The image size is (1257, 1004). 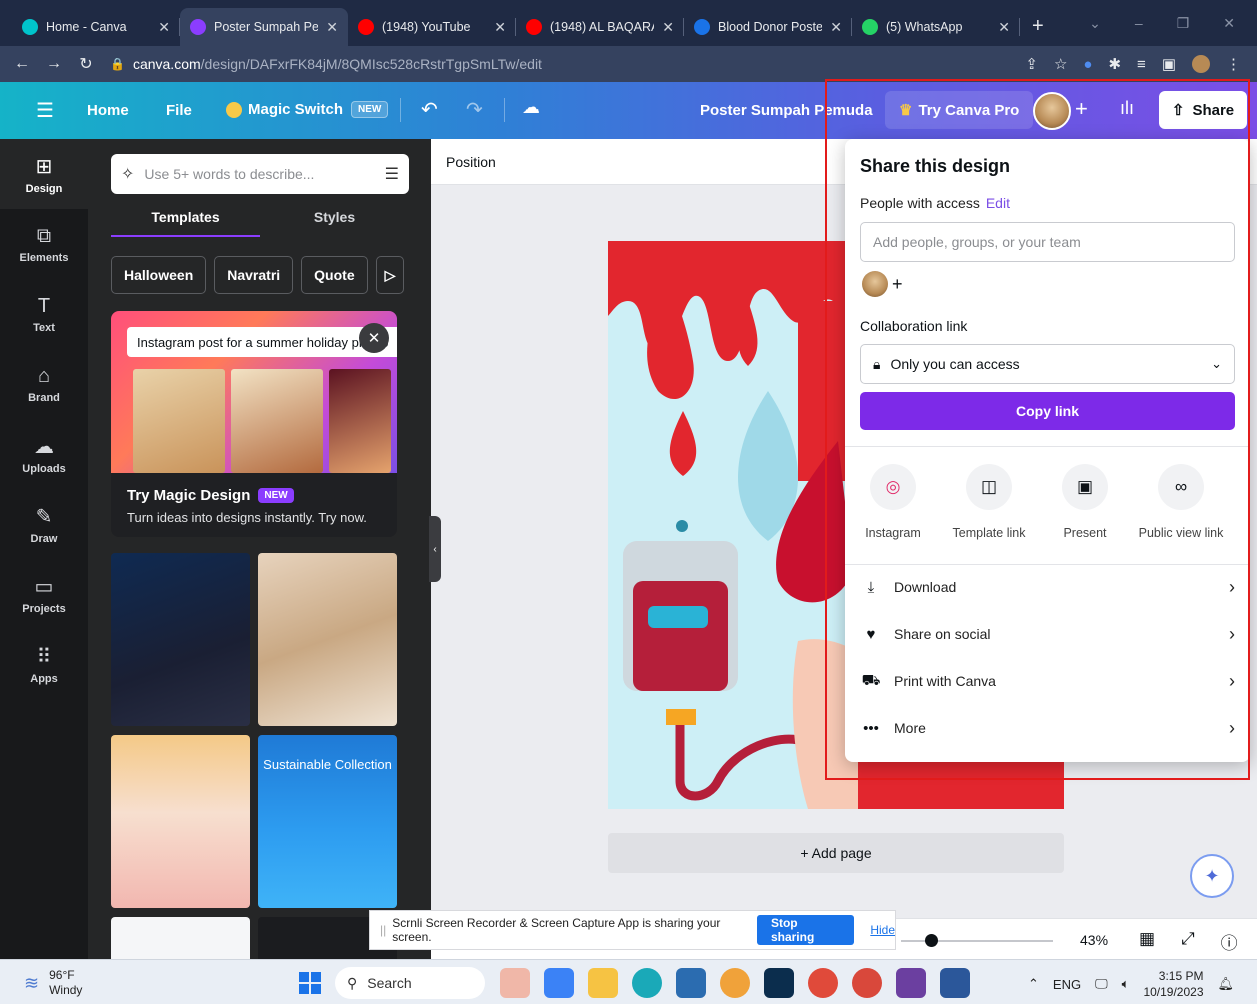 I want to click on position-button: Position, so click(x=471, y=162).